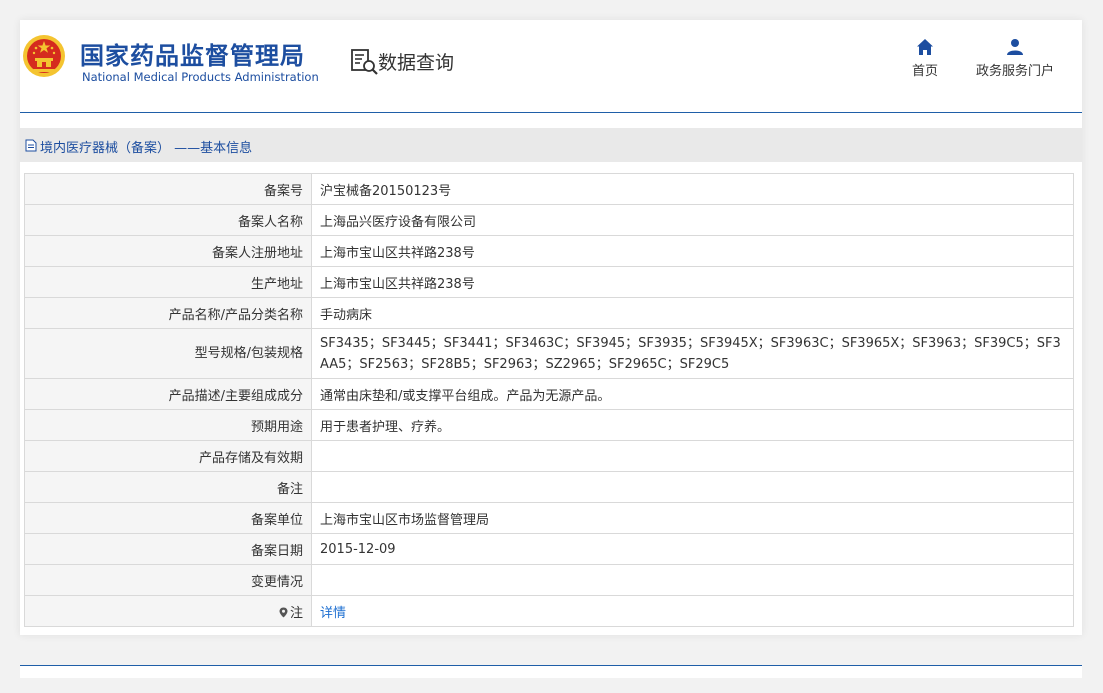  I want to click on row-label: 备案日期, so click(168, 549).